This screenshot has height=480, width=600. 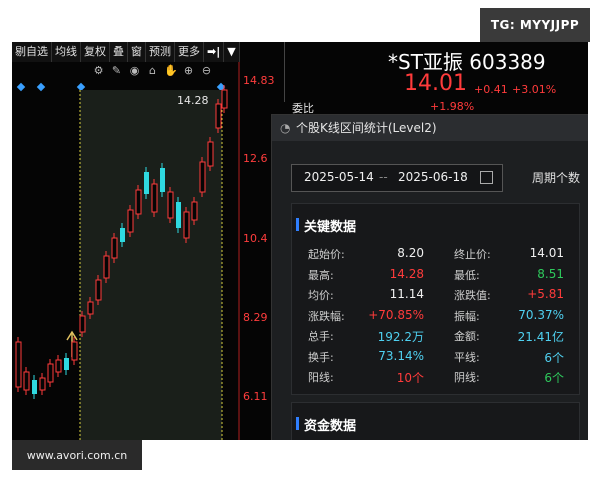 What do you see at coordinates (467, 377) in the screenshot?
I see `stat-label: 阴线:` at bounding box center [467, 377].